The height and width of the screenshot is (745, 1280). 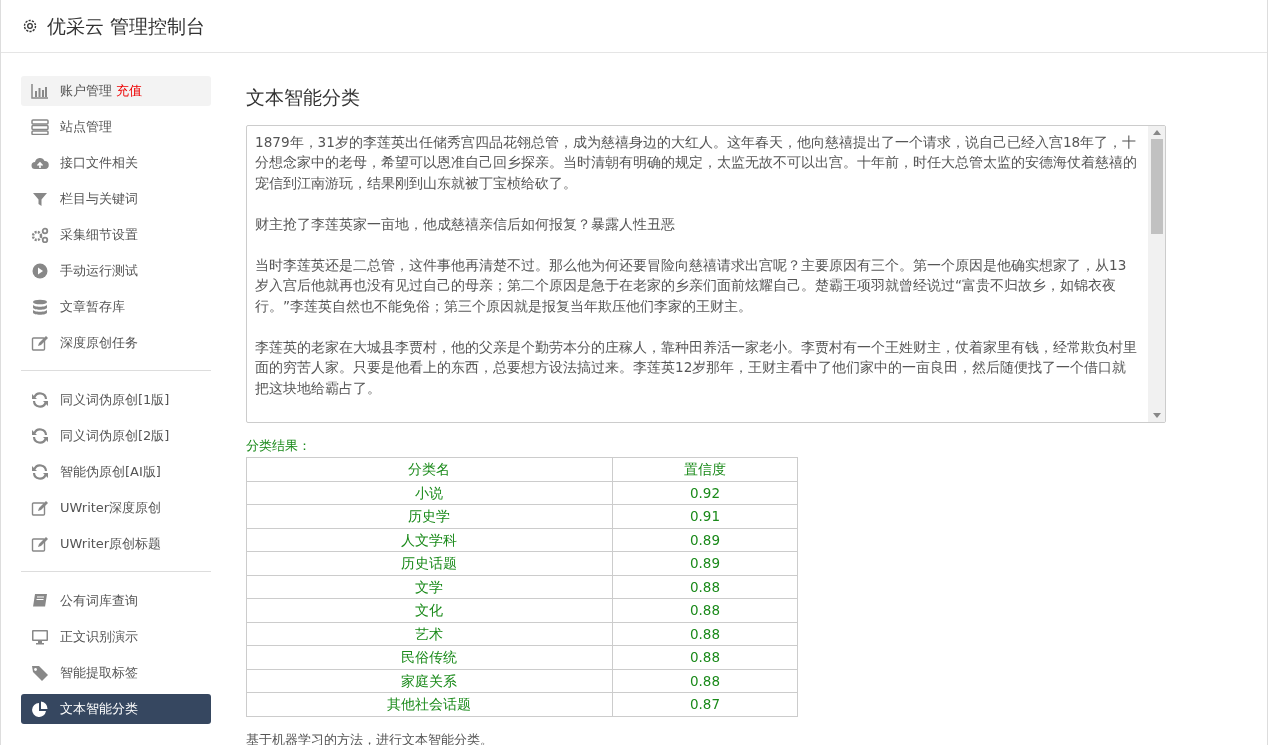 I want to click on sidebar-item: 智能提取标签, so click(x=116, y=673).